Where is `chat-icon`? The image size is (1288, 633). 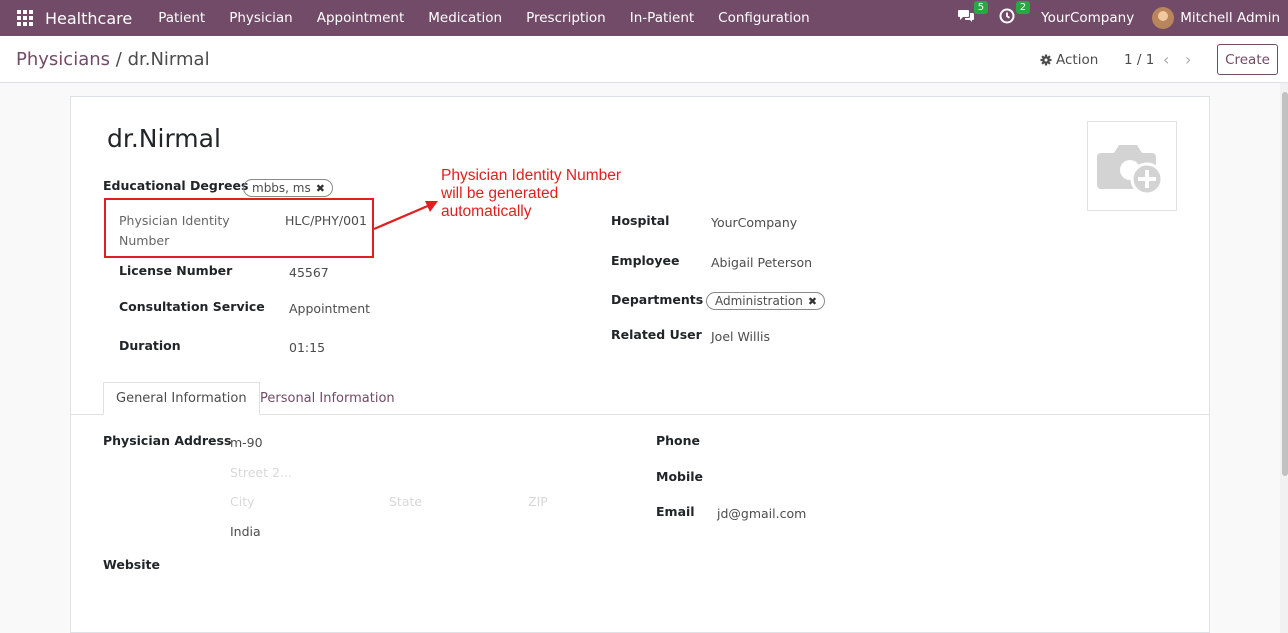
chat-icon is located at coordinates (966, 16).